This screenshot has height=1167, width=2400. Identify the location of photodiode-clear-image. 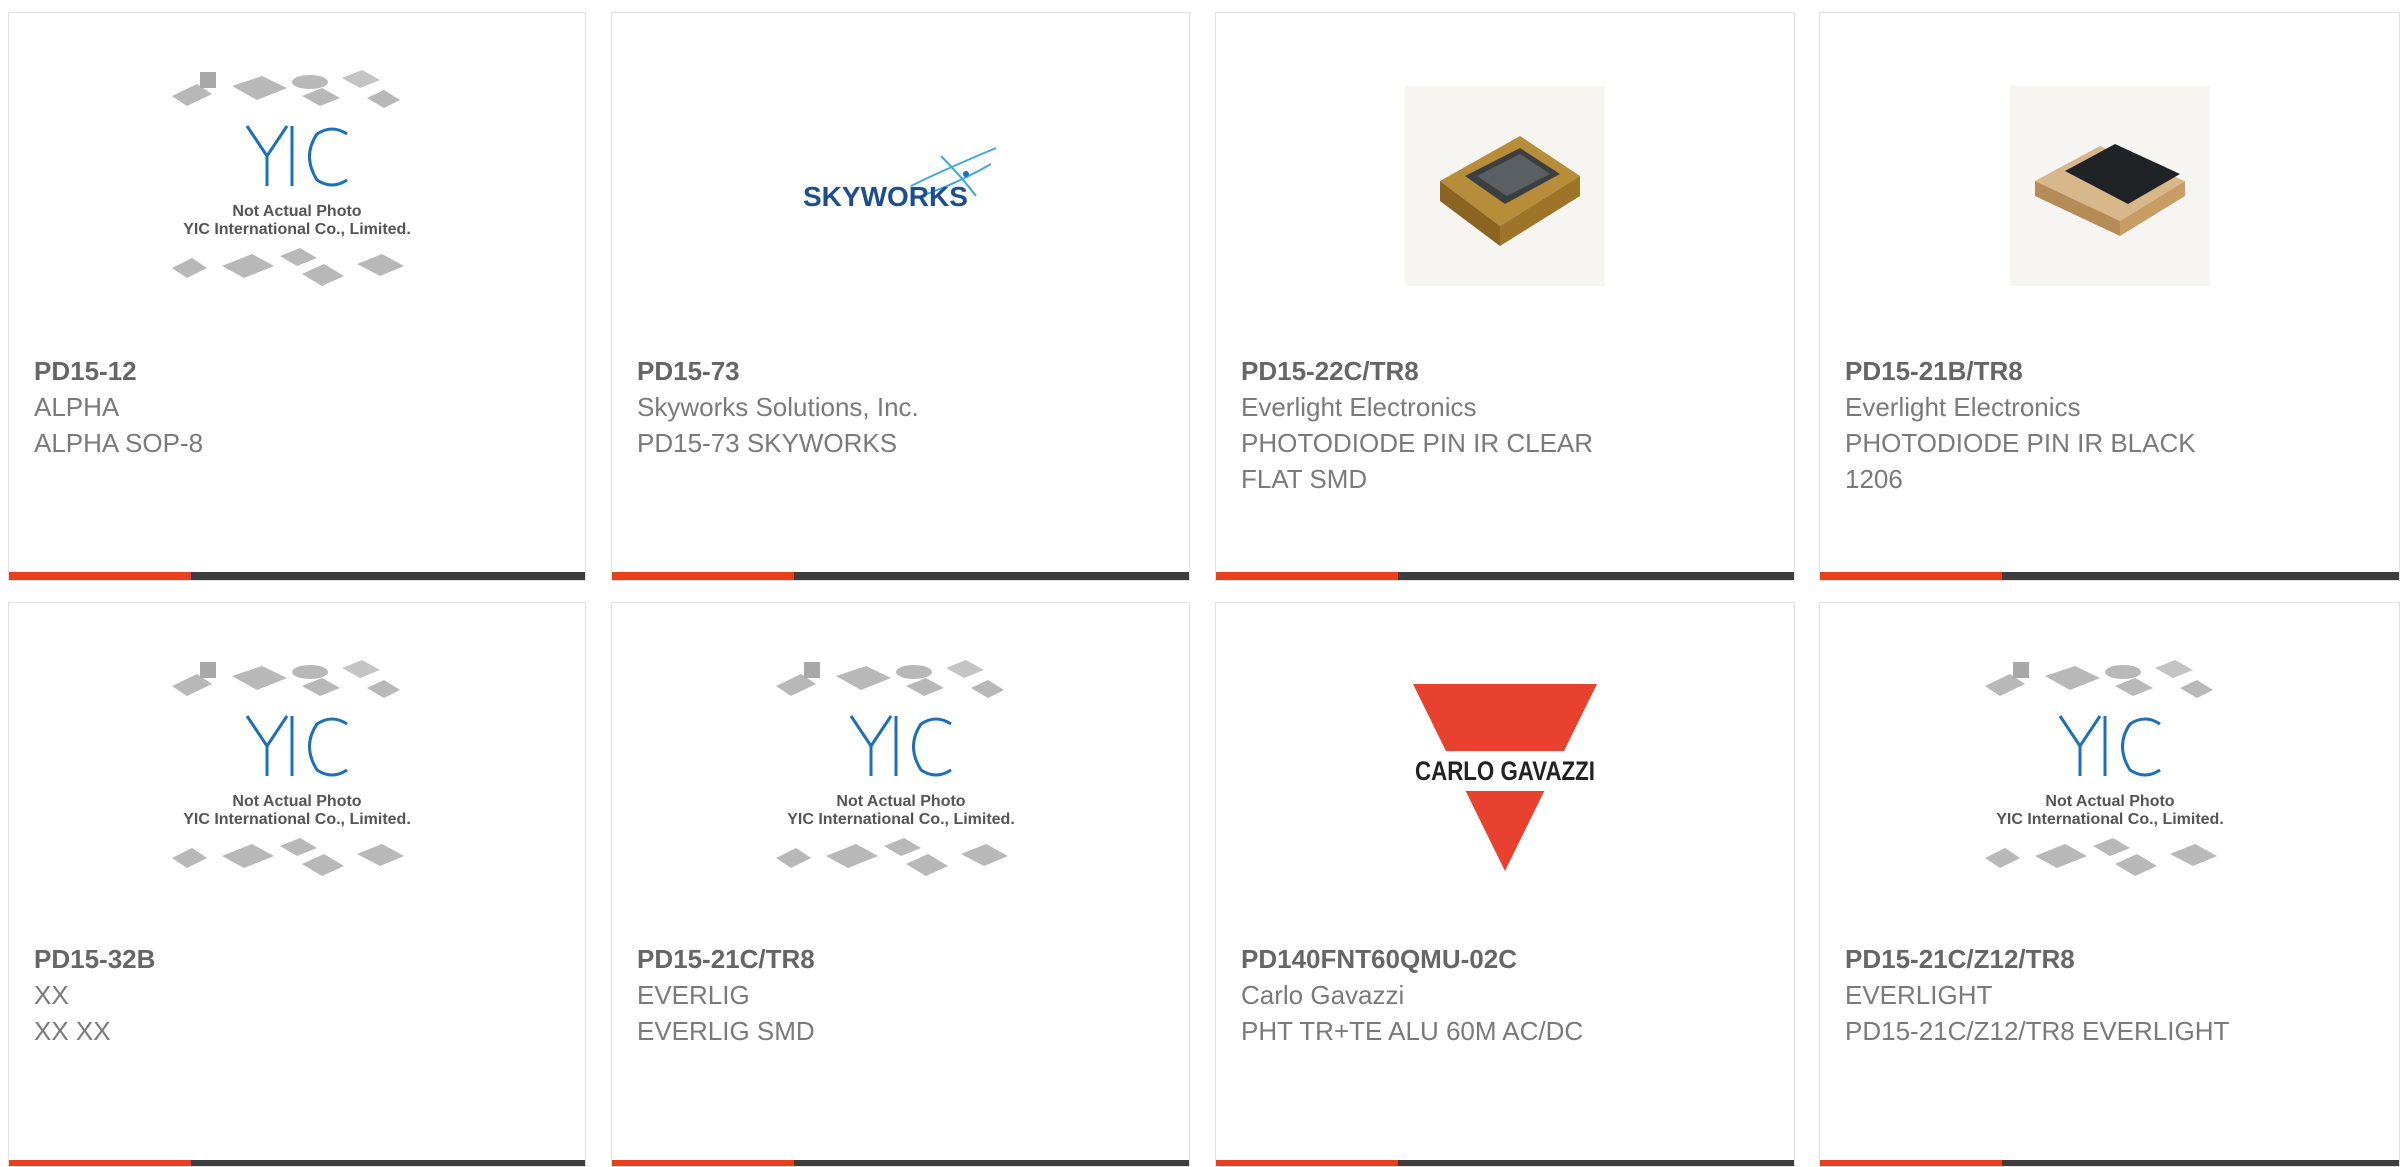
(1505, 185).